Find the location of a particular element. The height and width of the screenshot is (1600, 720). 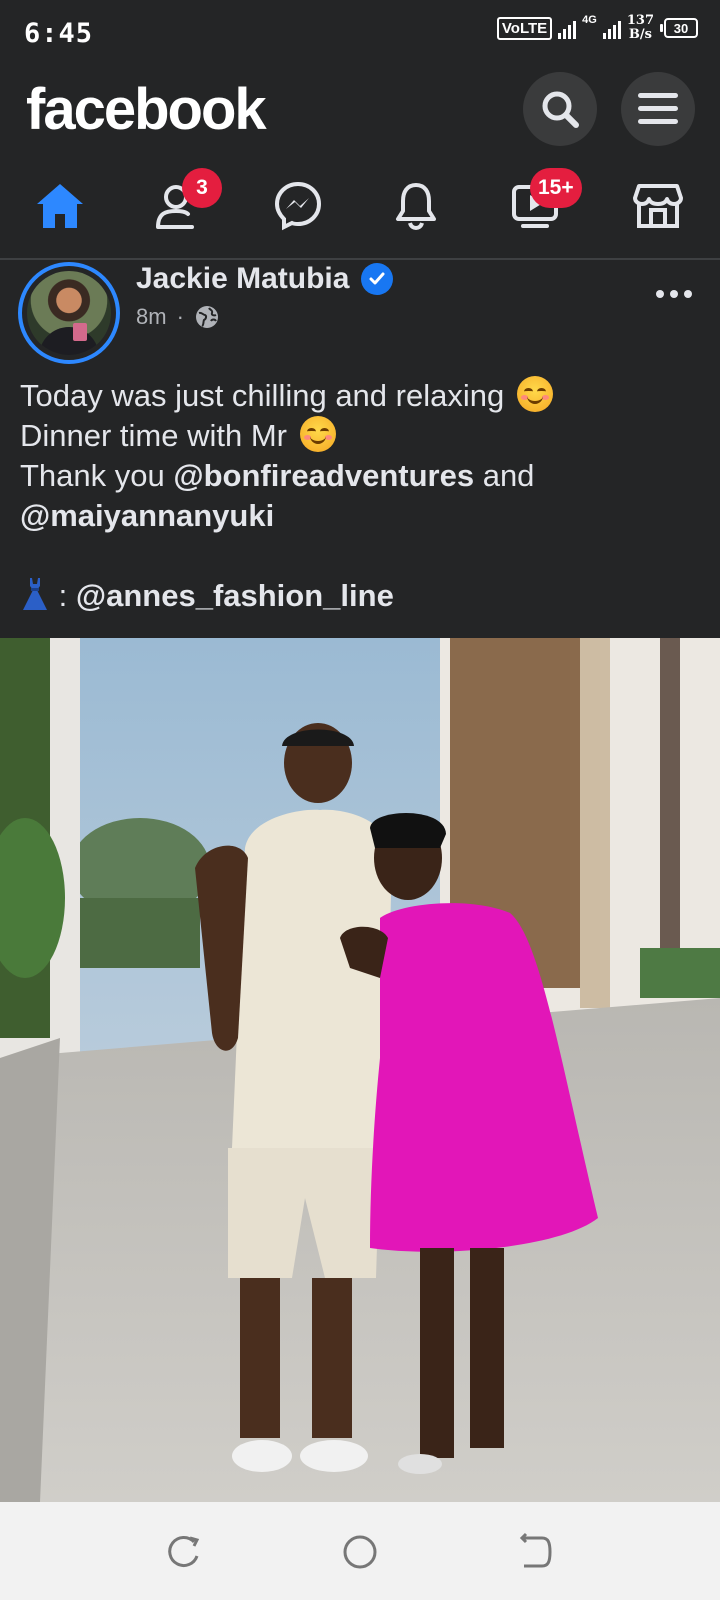

tab-marketplace is located at coordinates (658, 206).